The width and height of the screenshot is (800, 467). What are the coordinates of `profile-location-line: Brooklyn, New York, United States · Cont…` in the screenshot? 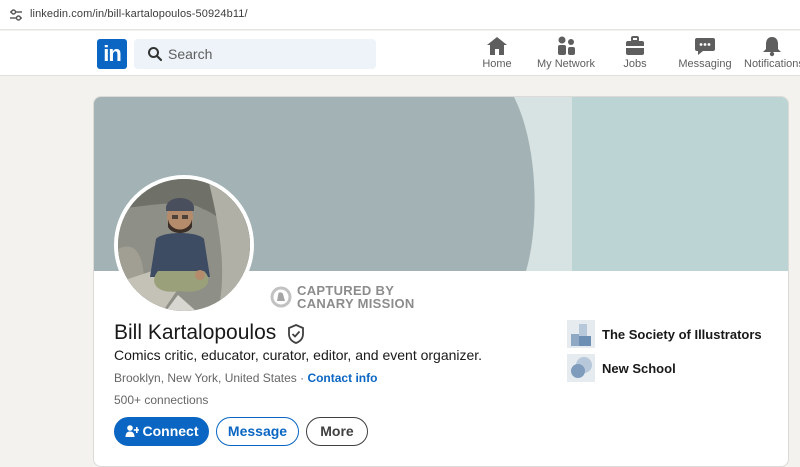 It's located at (245, 378).